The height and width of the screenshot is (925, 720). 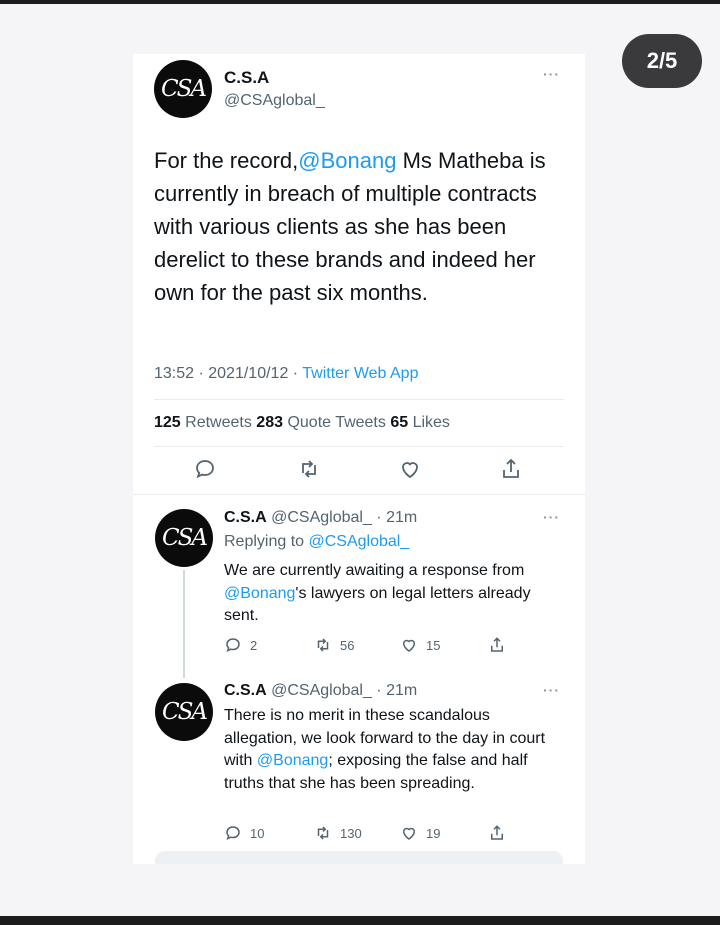 I want to click on retweet-button: 130, so click(x=338, y=833).